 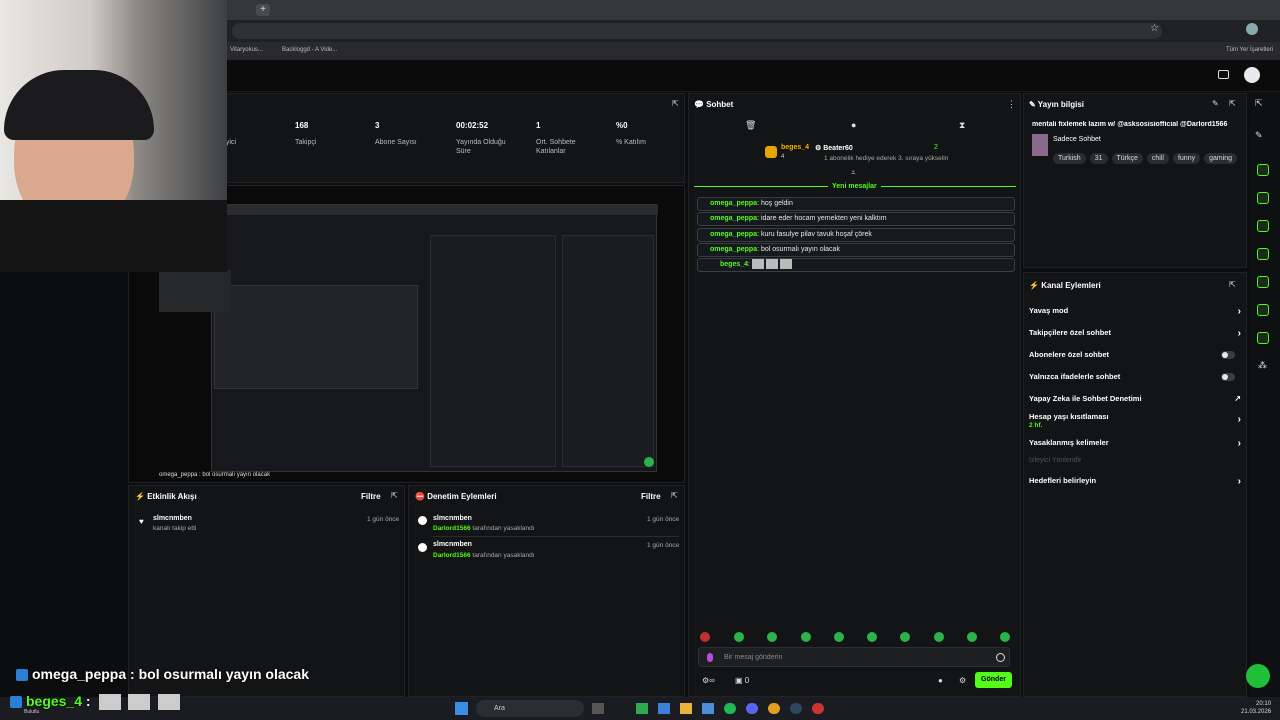 I want to click on activity-user: slmcnmben, so click(x=172, y=518).